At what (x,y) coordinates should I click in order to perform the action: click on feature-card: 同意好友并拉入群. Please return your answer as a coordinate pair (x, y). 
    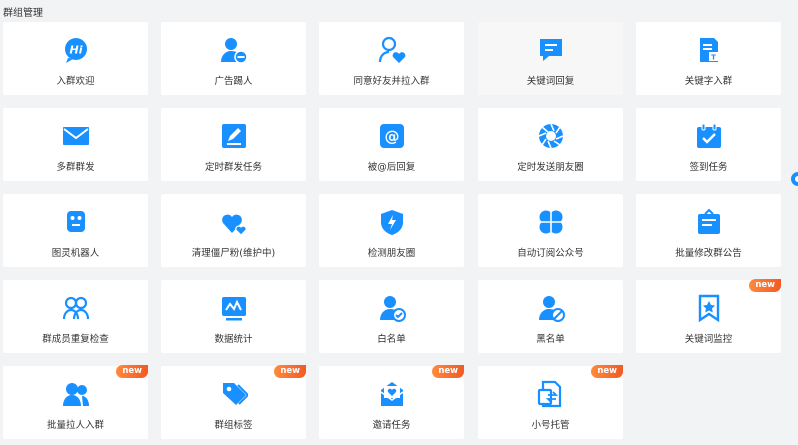
    Looking at the image, I should click on (391, 58).